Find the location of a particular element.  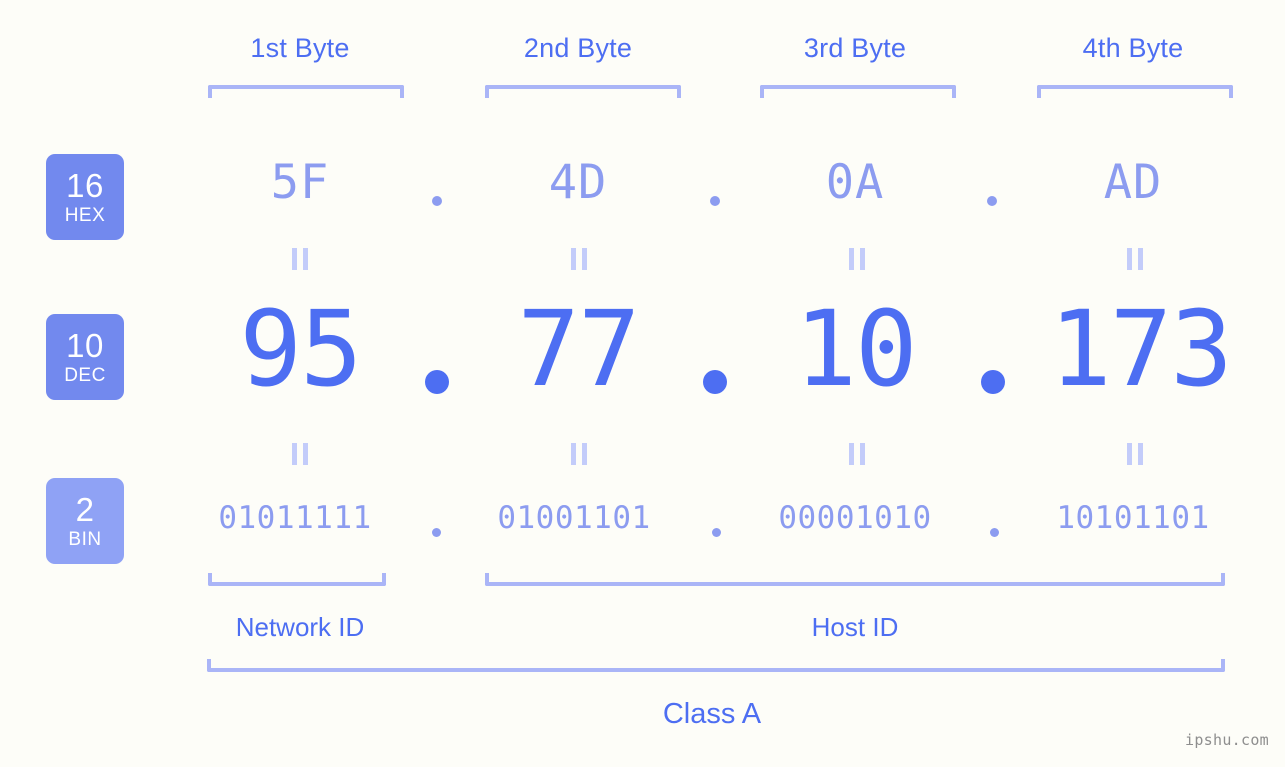

hex-value-byte-1: 5F is located at coordinates (300, 182).